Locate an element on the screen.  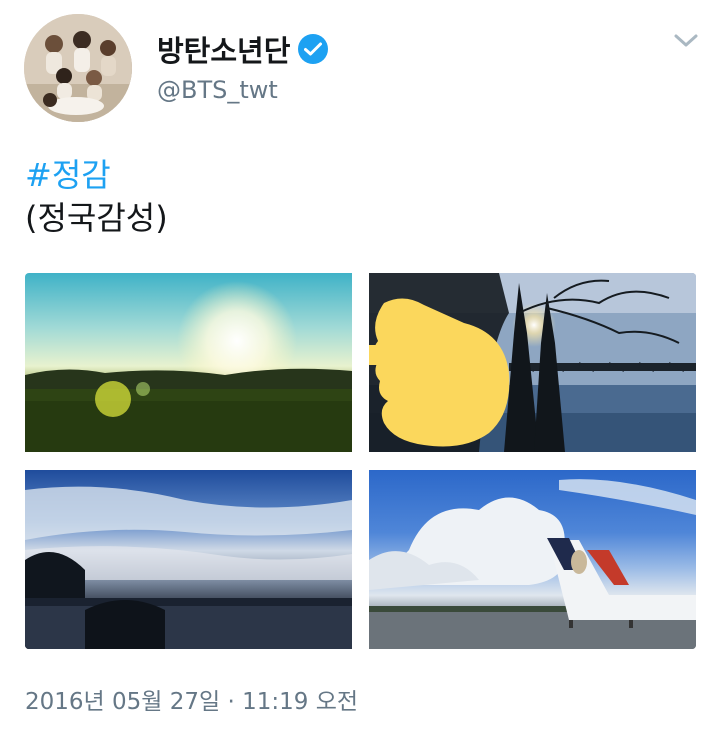
tweet-timestamp: 2016년 05월 27일 · 11:19 오전 is located at coordinates (191, 699).